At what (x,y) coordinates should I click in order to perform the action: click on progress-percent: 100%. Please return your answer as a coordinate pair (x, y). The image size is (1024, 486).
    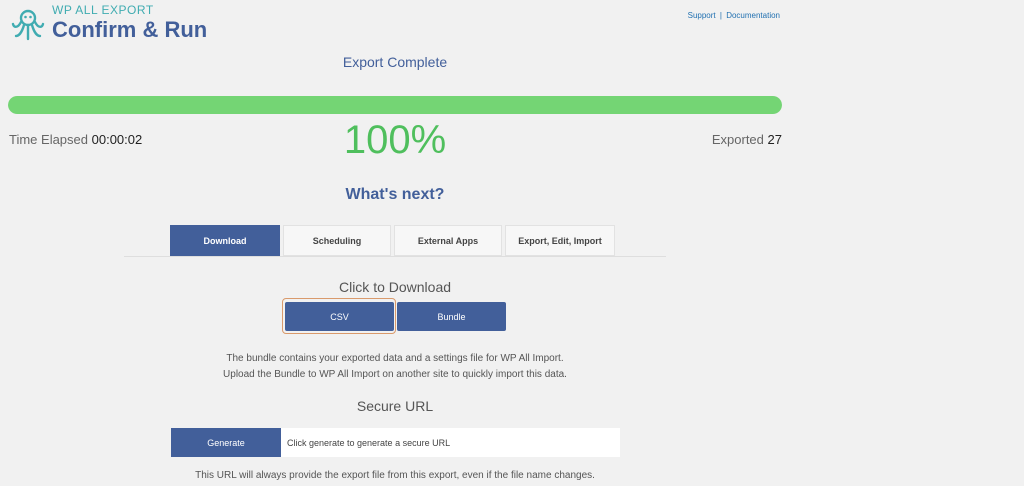
    Looking at the image, I should click on (395, 140).